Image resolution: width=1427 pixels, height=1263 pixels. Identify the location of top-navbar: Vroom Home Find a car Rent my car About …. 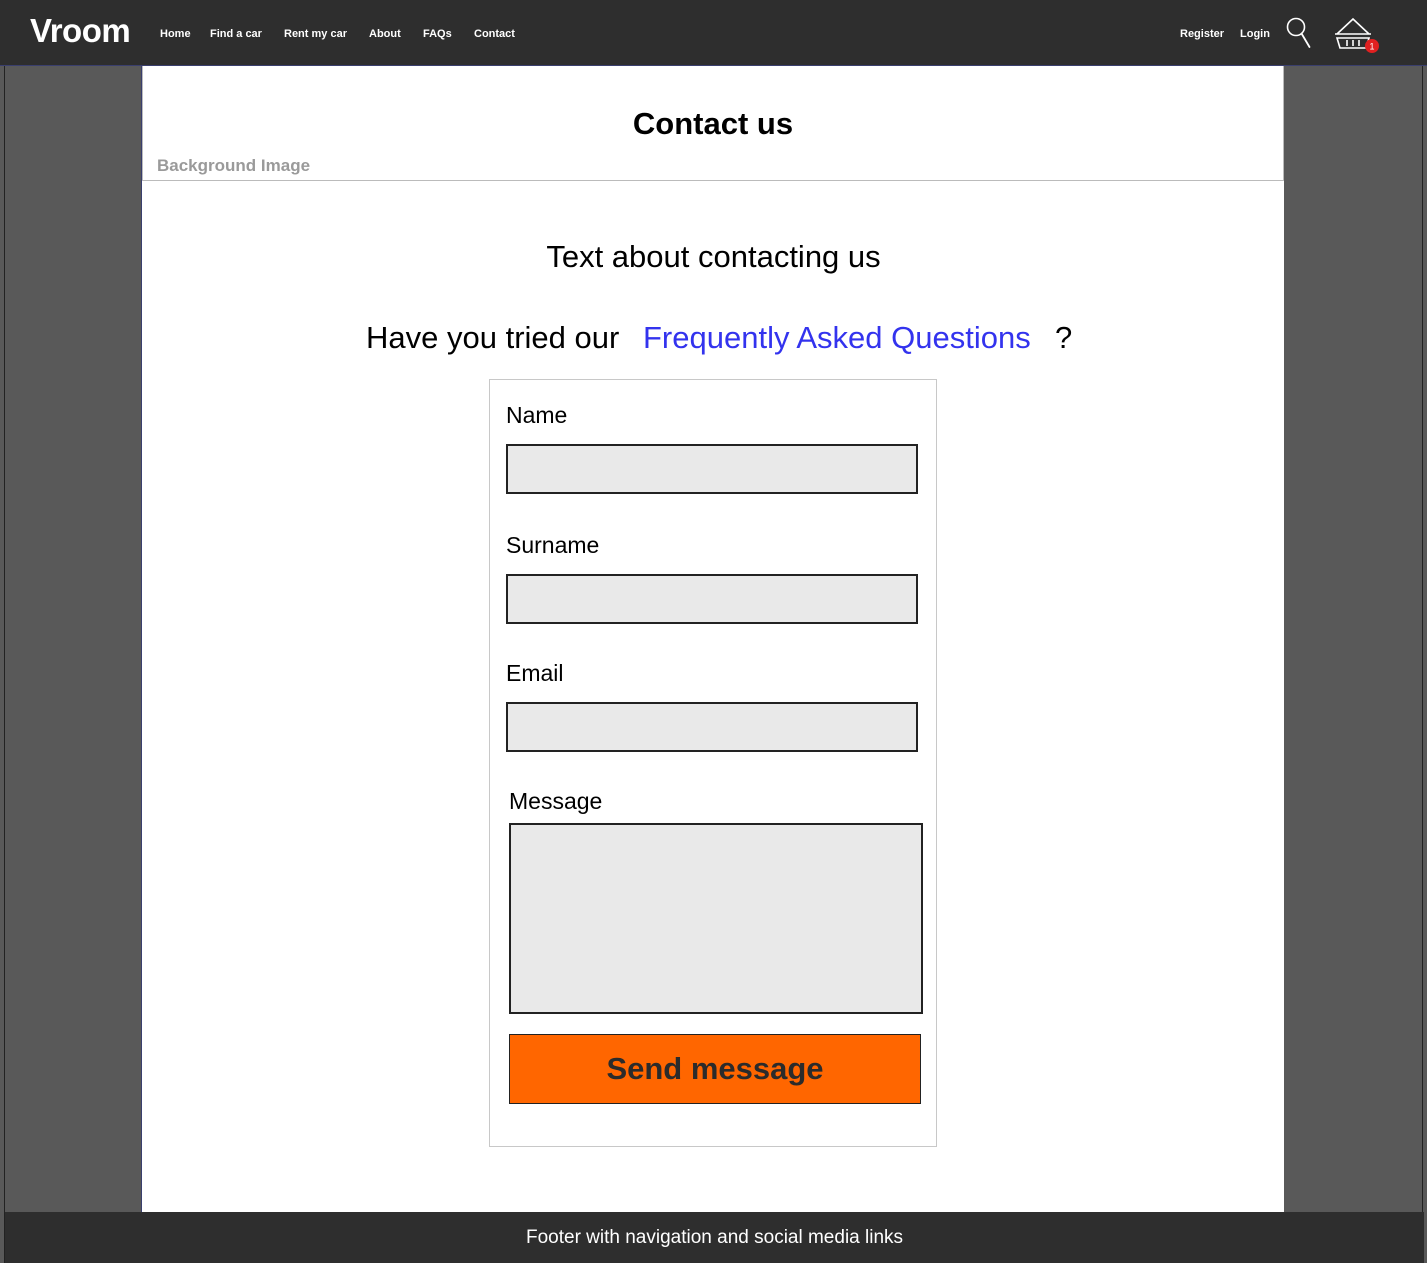
(713, 33).